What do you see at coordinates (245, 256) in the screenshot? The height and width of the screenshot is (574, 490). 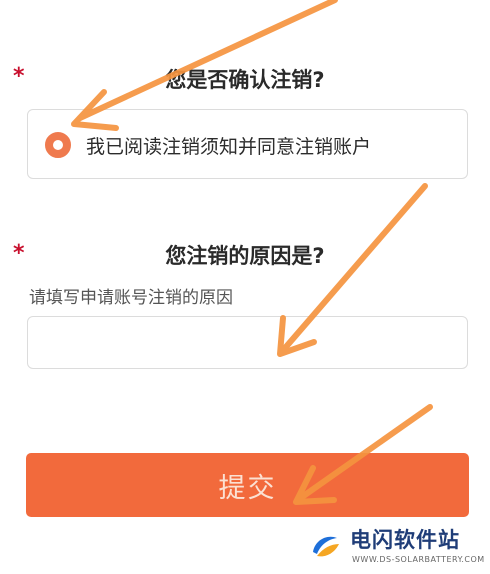 I see `reason-question: 您注销的原因是?` at bounding box center [245, 256].